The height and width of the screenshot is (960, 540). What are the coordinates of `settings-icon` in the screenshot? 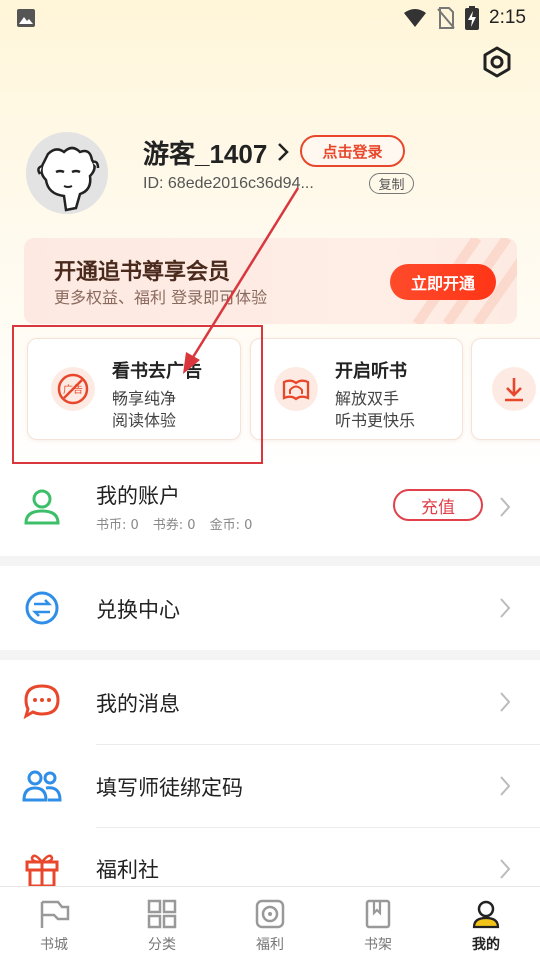 It's located at (497, 62).